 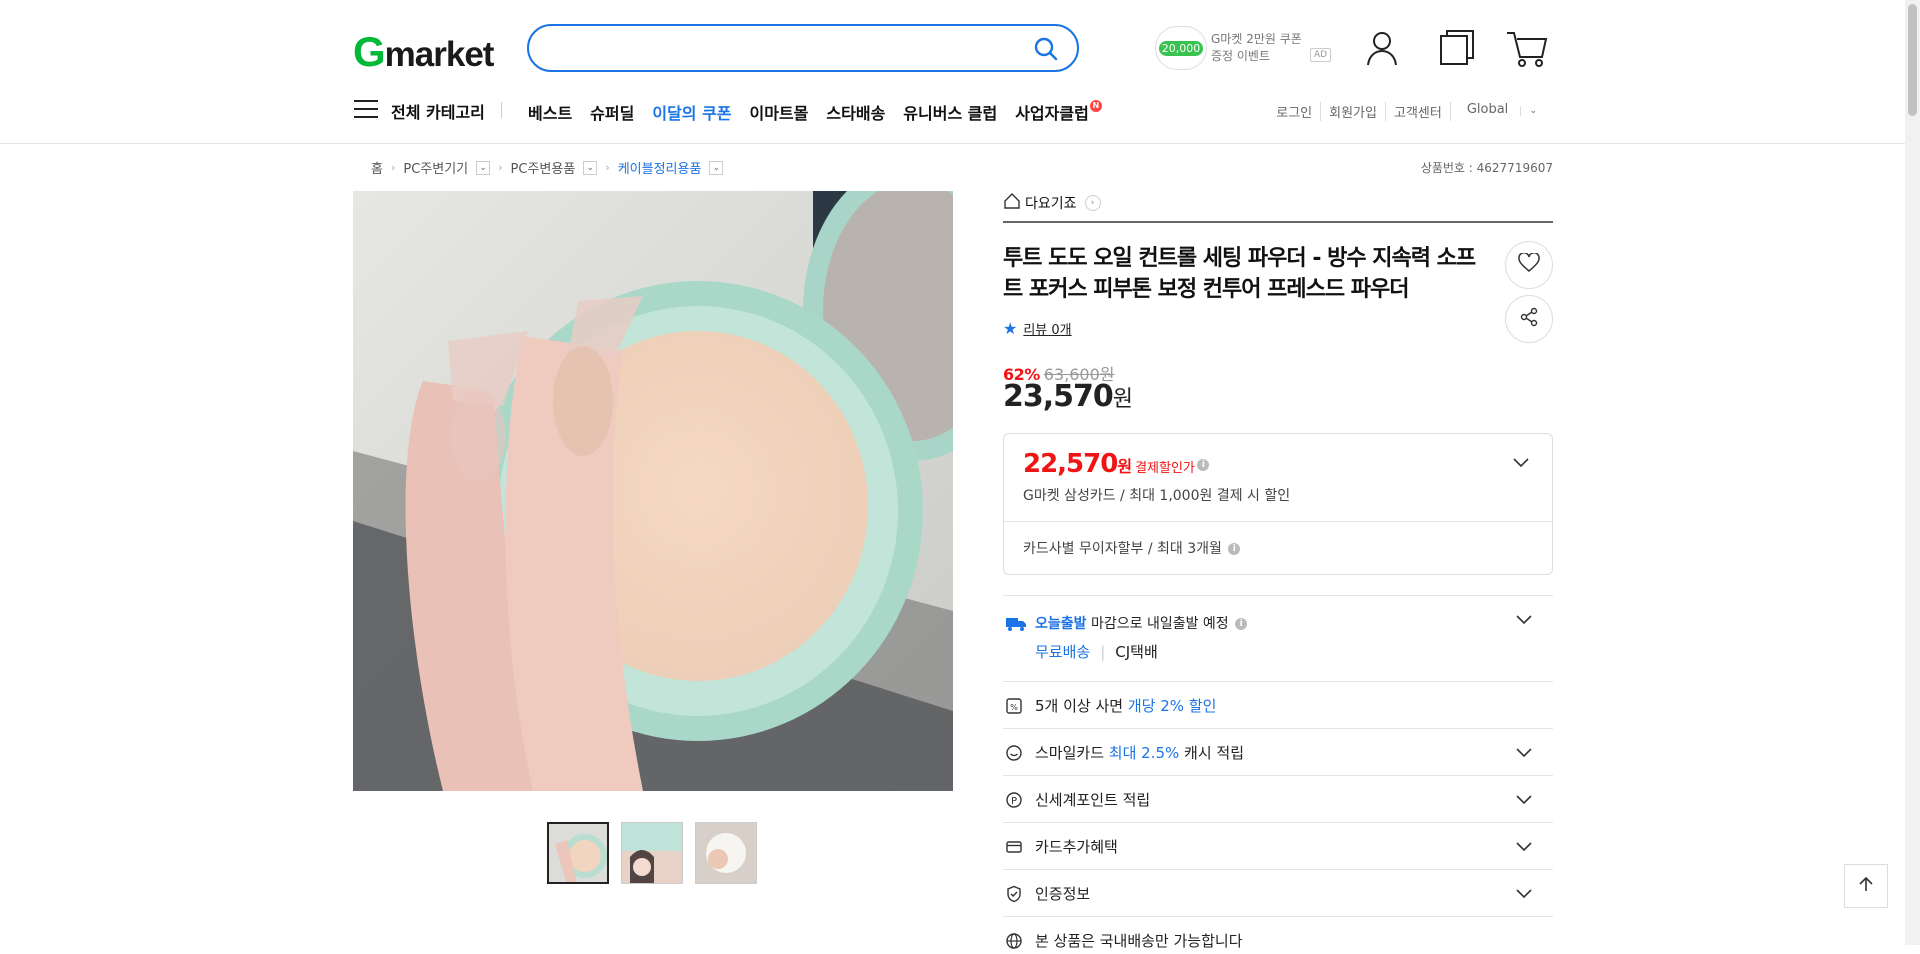 I want to click on all-categories-button: 전체 카테고리, so click(x=419, y=111).